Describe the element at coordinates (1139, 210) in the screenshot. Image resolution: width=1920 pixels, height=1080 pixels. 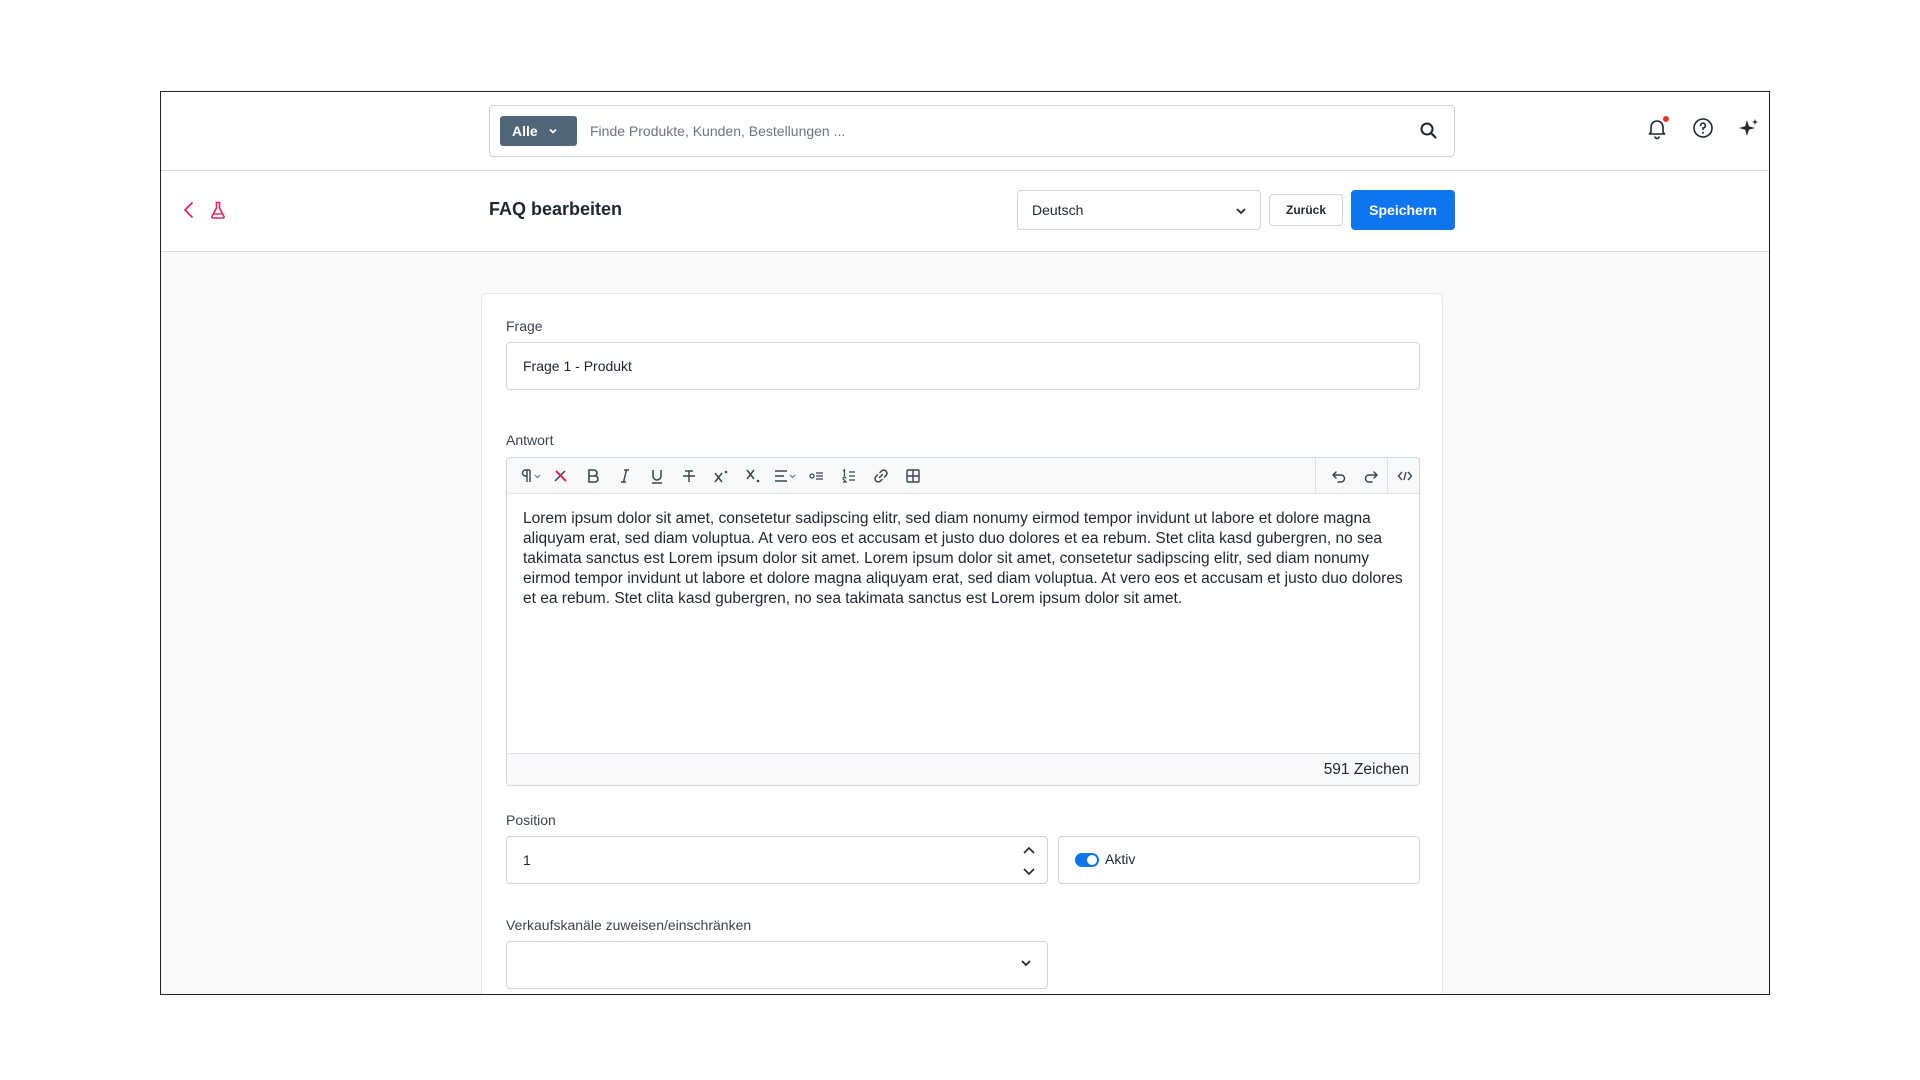
I see `language-select: Deutsch` at that location.